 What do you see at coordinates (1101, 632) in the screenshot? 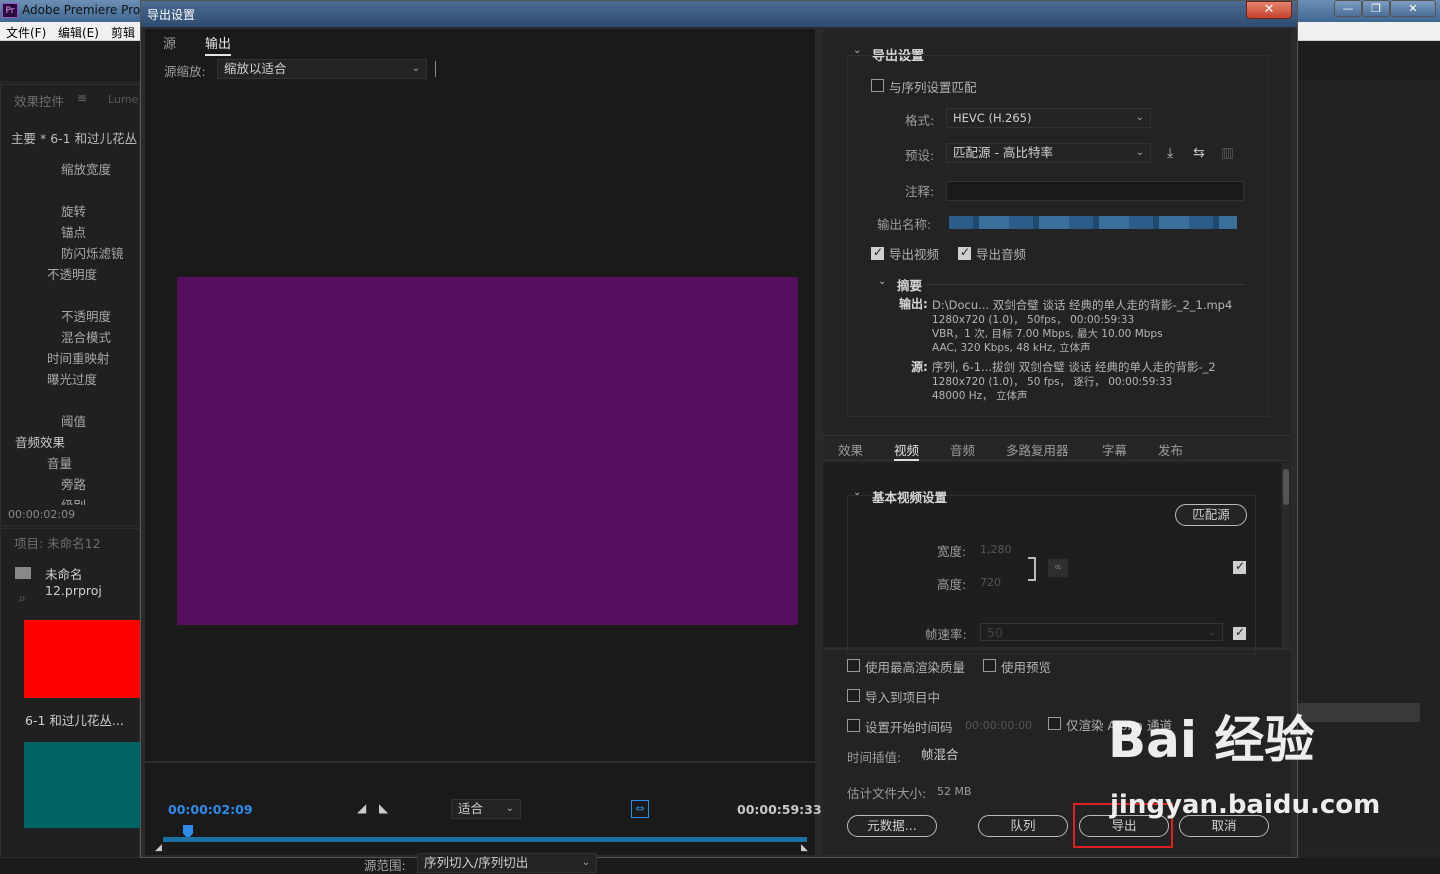
I see `fps-dropdown: 50 ⌄` at bounding box center [1101, 632].